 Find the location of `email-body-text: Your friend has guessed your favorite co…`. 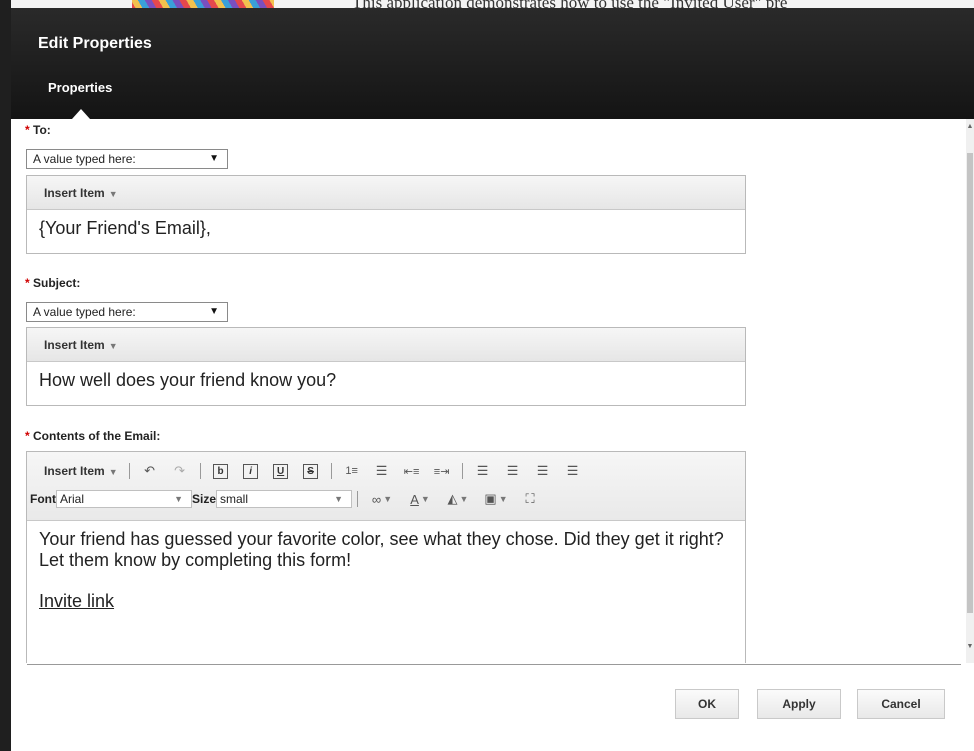

email-body-text: Your friend has guessed your favorite co… is located at coordinates (381, 549).